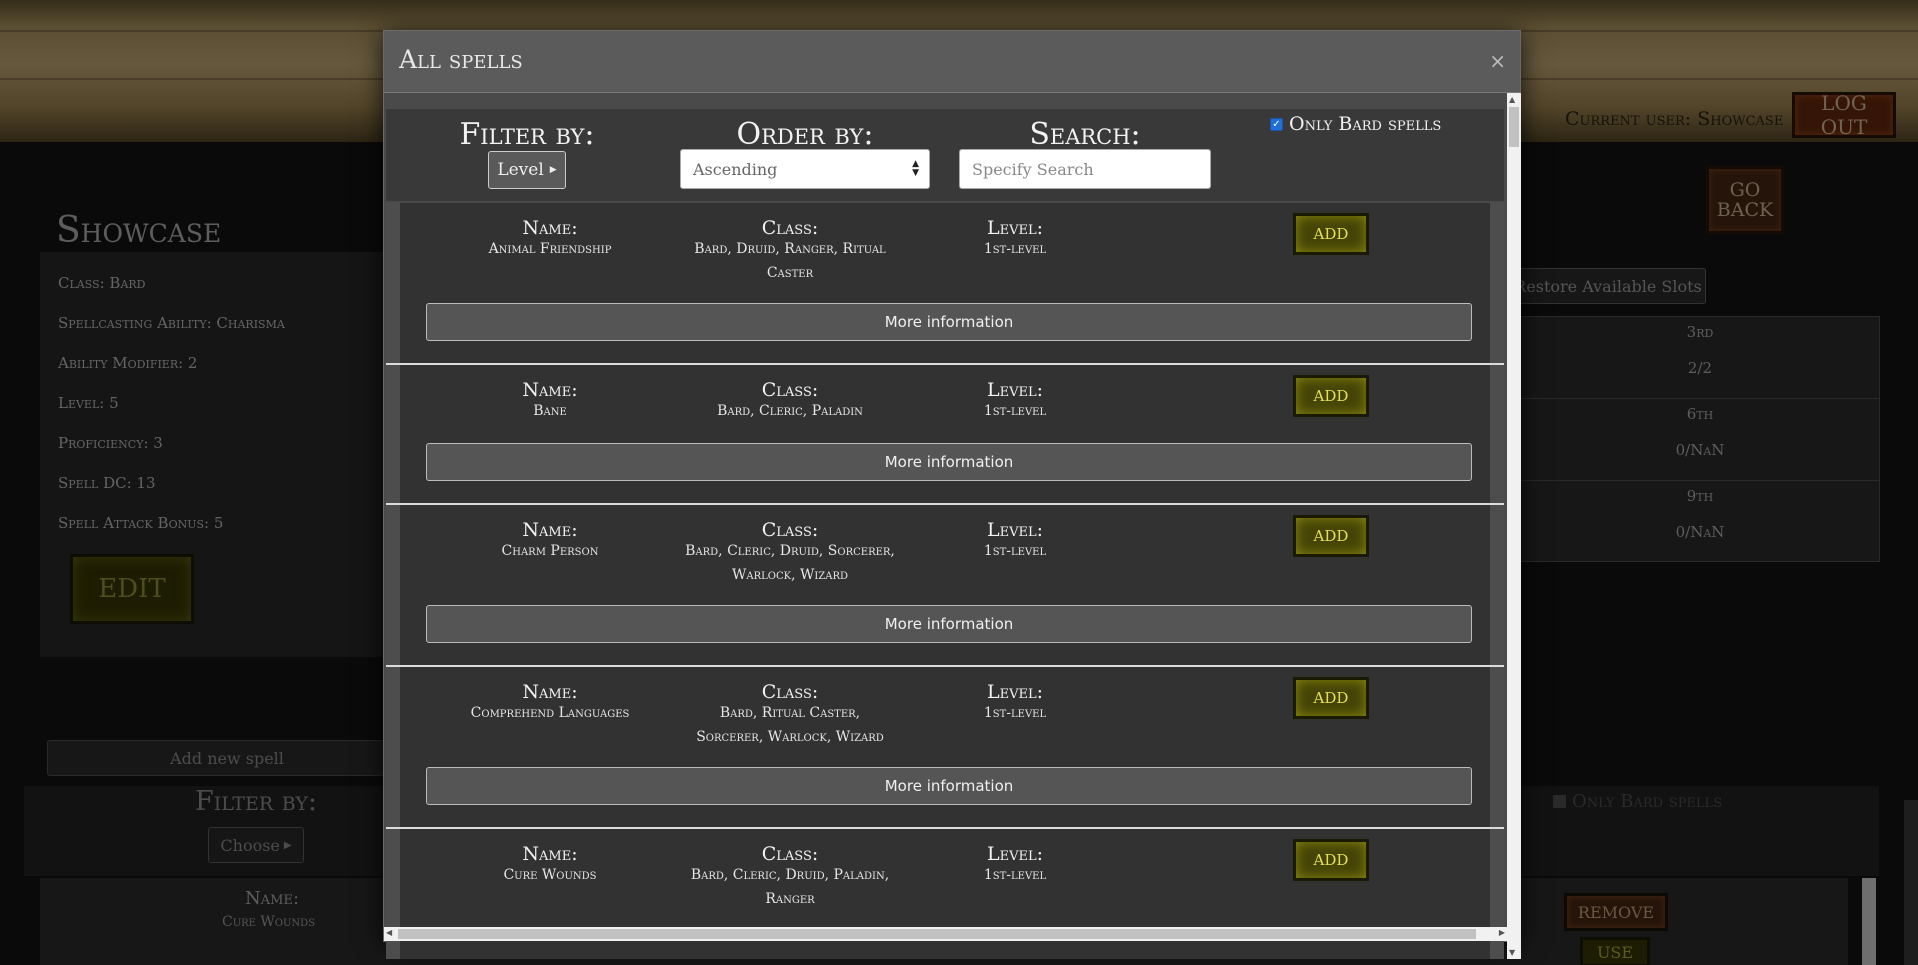 This screenshot has width=1918, height=965. What do you see at coordinates (915, 168) in the screenshot?
I see `select-arrows-icon: ▲ ▼` at bounding box center [915, 168].